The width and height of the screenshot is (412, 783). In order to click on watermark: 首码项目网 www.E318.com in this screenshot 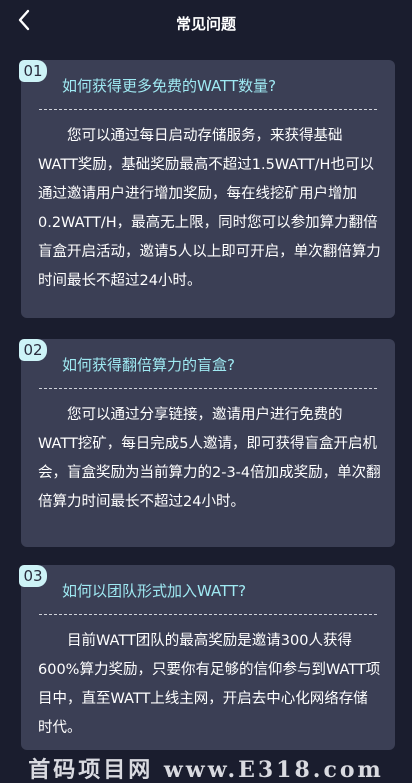, I will do `click(206, 770)`.